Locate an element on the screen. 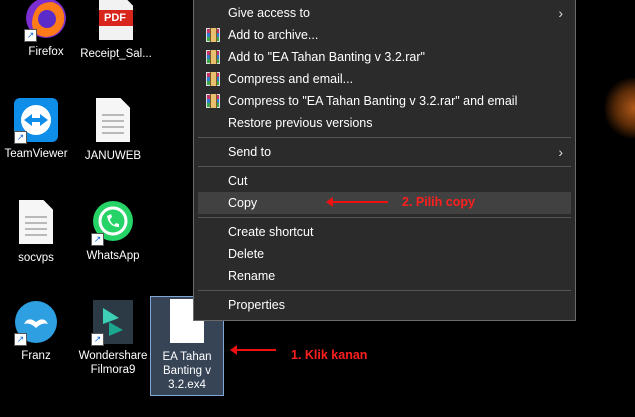 This screenshot has width=635, height=417. menu-item-properties: Properties is located at coordinates (384, 305).